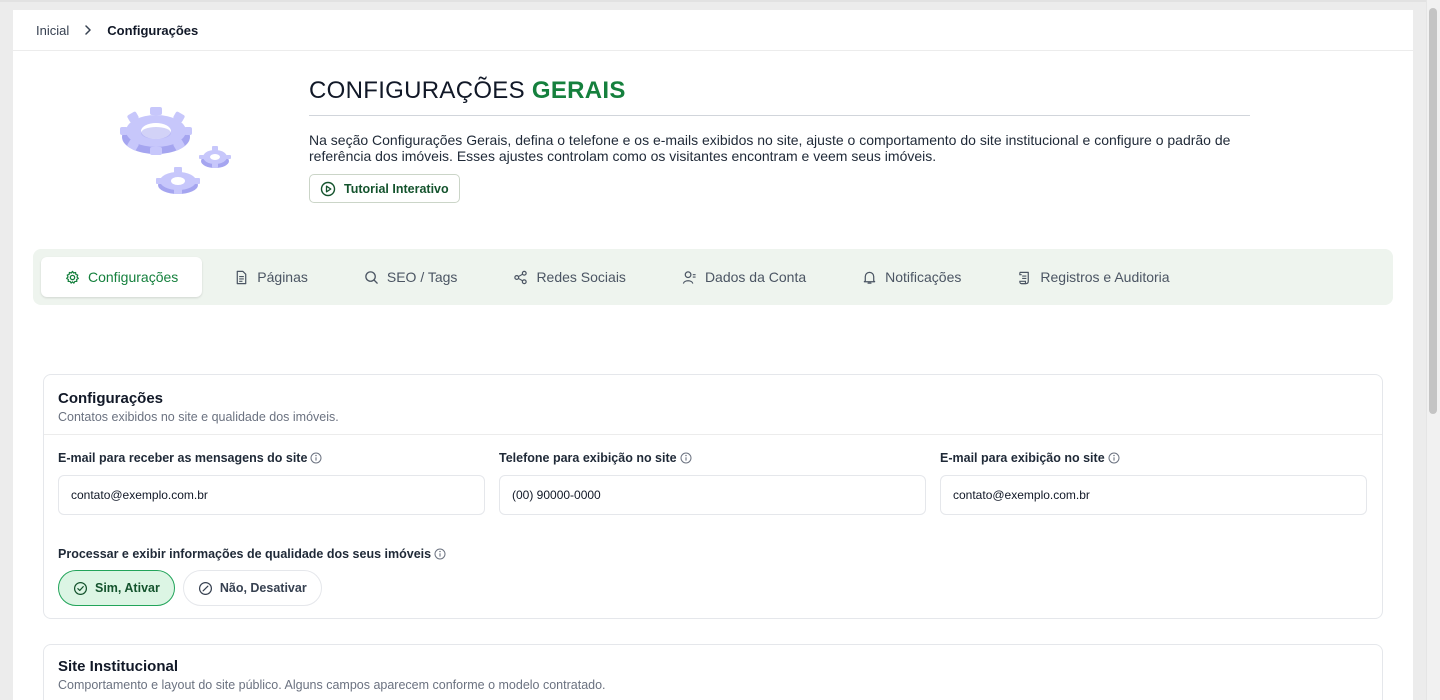 This screenshot has width=1440, height=700. Describe the element at coordinates (588, 458) in the screenshot. I see `field-label-text: Telefone para exibição no site` at that location.